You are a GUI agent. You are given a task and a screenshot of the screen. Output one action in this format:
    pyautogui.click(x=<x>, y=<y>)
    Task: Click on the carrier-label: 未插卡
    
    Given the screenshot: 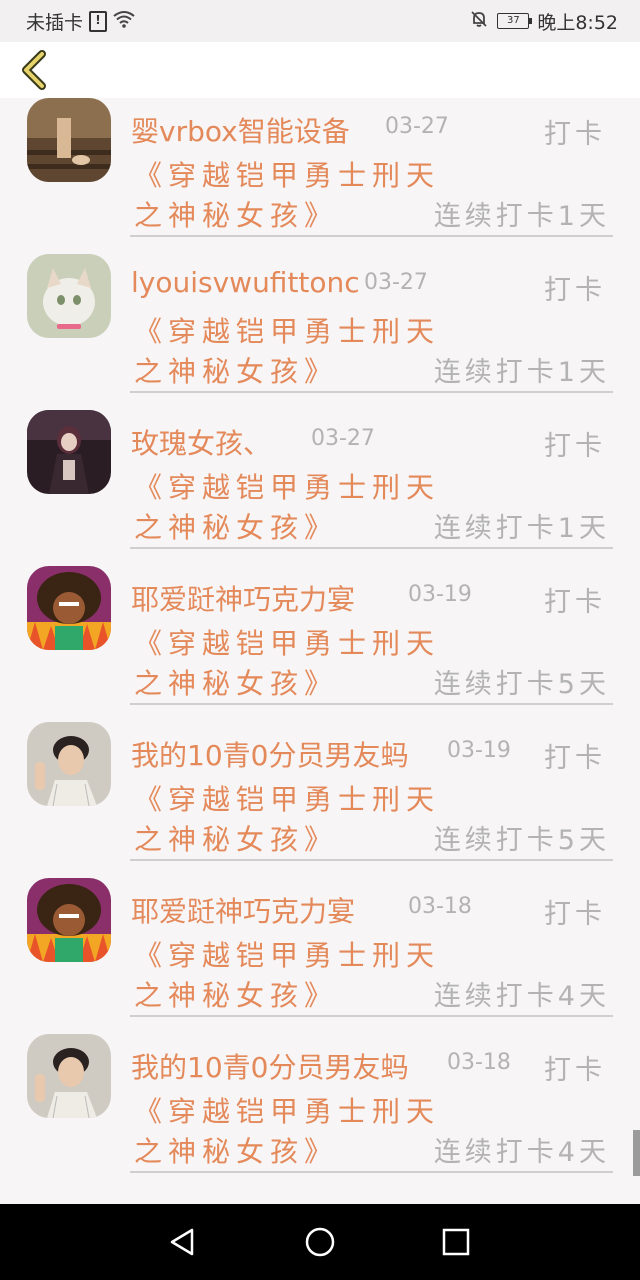 What is the action you would take?
    pyautogui.click(x=55, y=22)
    